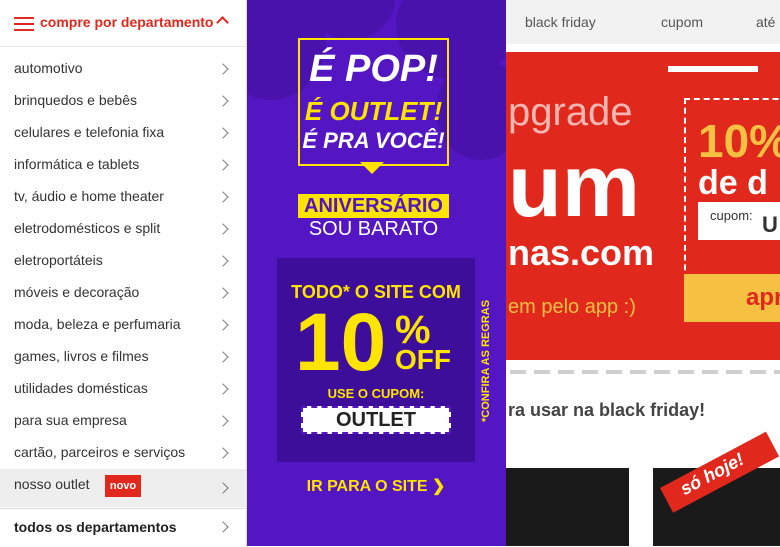  I want to click on hero-cta-button: apr, so click(732, 298).